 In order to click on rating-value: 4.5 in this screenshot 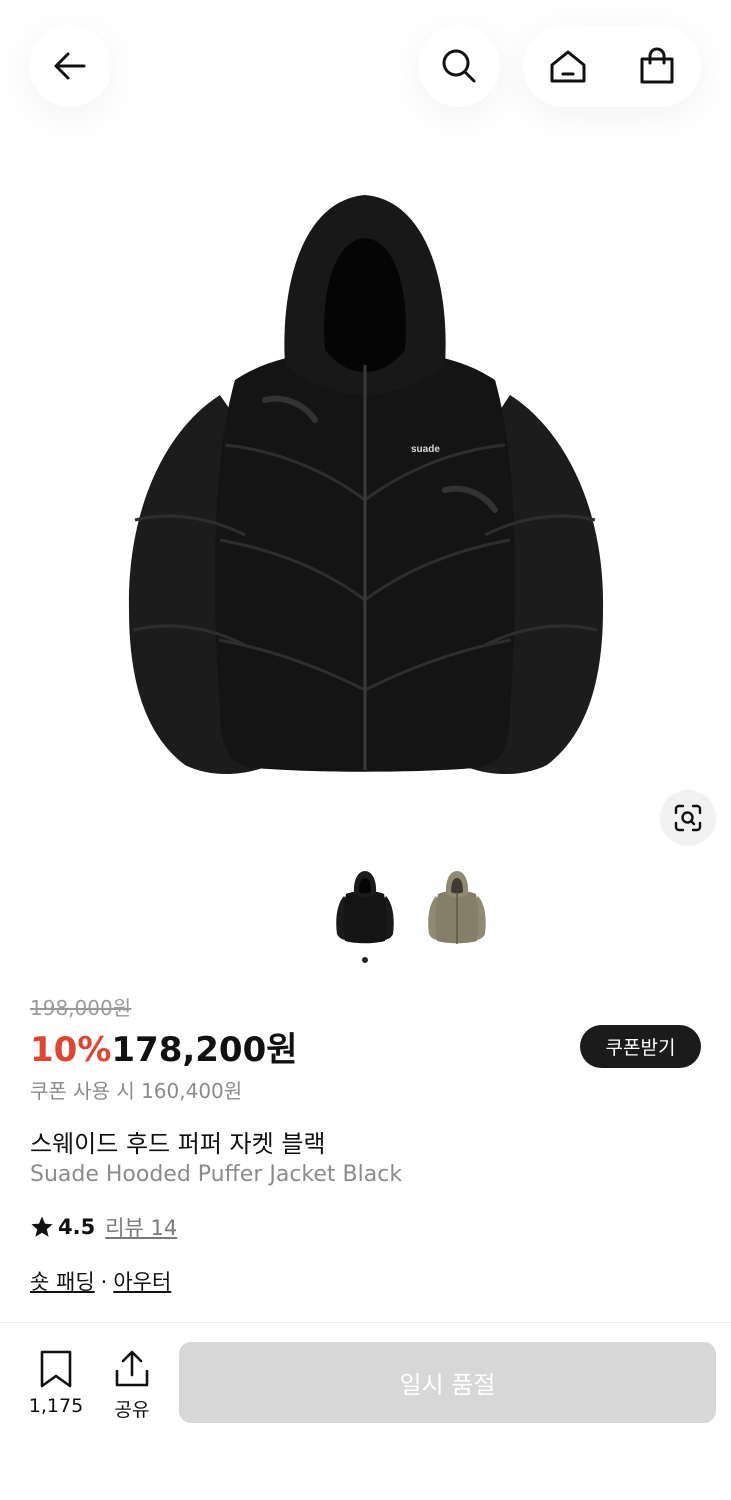, I will do `click(77, 1227)`.